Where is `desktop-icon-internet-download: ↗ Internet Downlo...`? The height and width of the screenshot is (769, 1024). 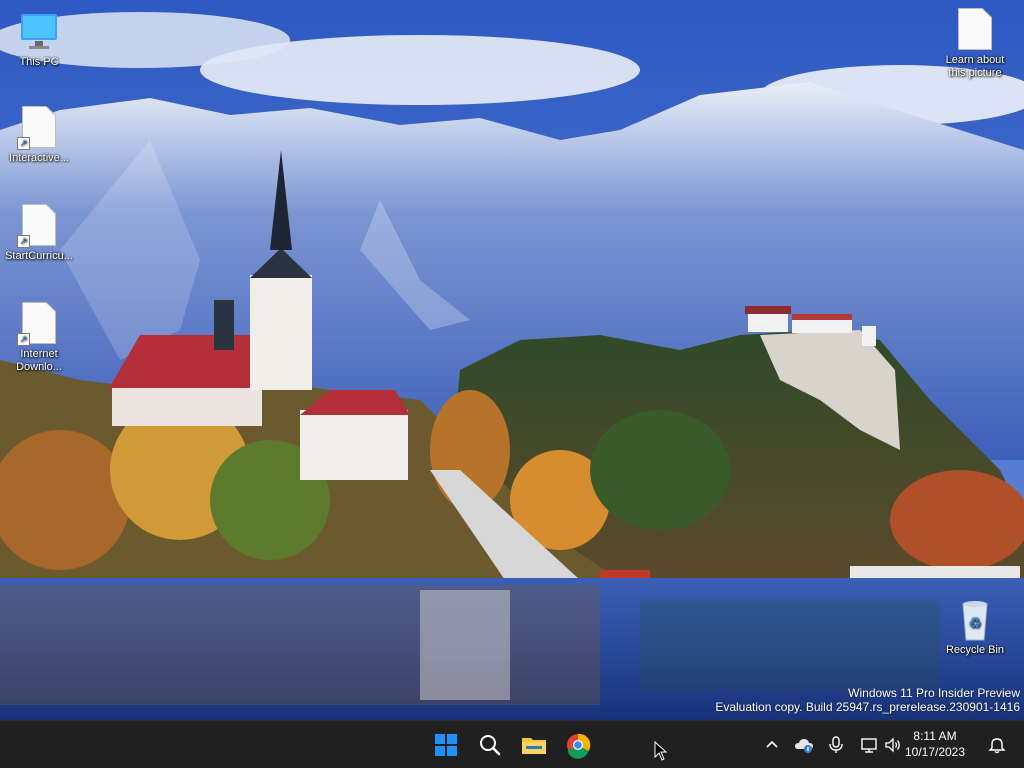
desktop-icon-internet-download: ↗ Internet Downlo... is located at coordinates (39, 338).